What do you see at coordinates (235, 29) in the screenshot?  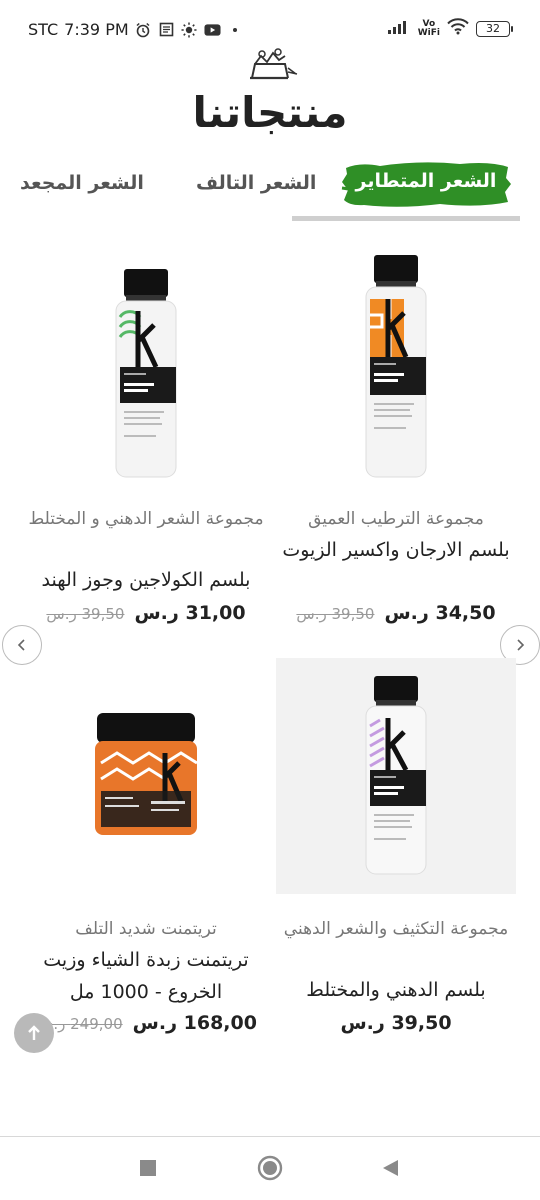 I see `dot-icon` at bounding box center [235, 29].